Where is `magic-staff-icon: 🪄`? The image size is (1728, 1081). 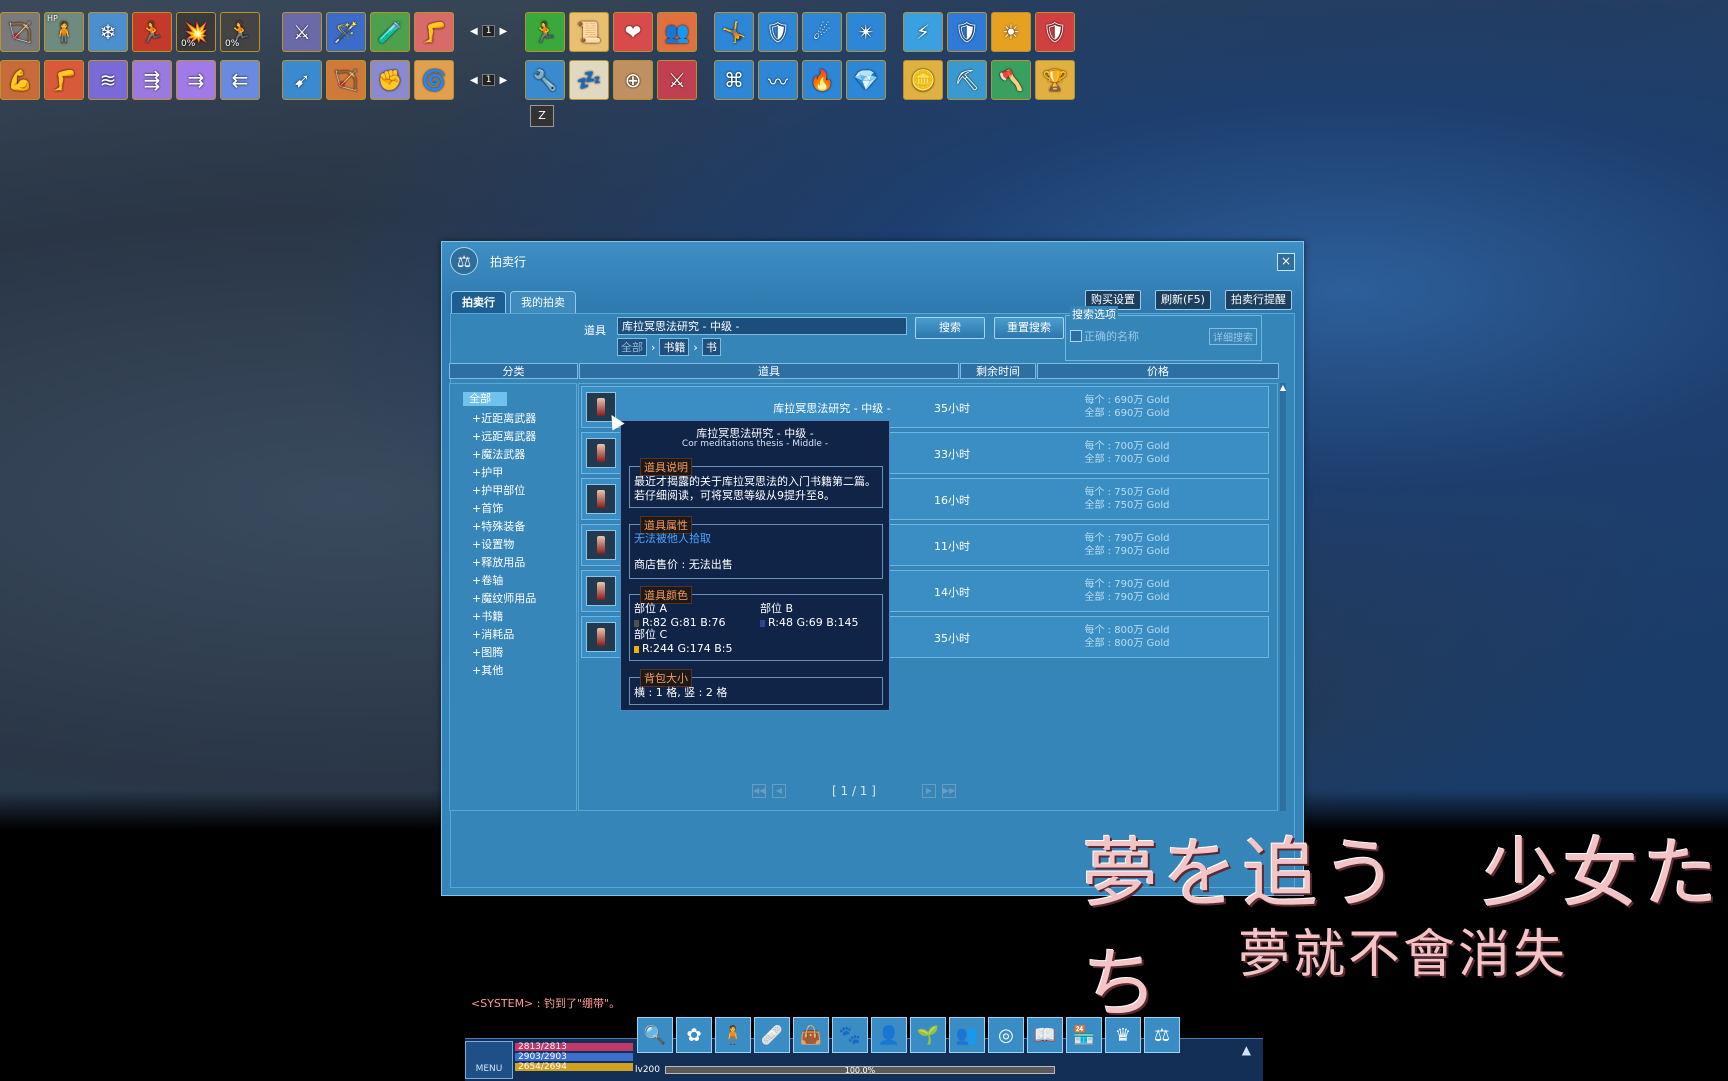
magic-staff-icon: 🪄 is located at coordinates (346, 32).